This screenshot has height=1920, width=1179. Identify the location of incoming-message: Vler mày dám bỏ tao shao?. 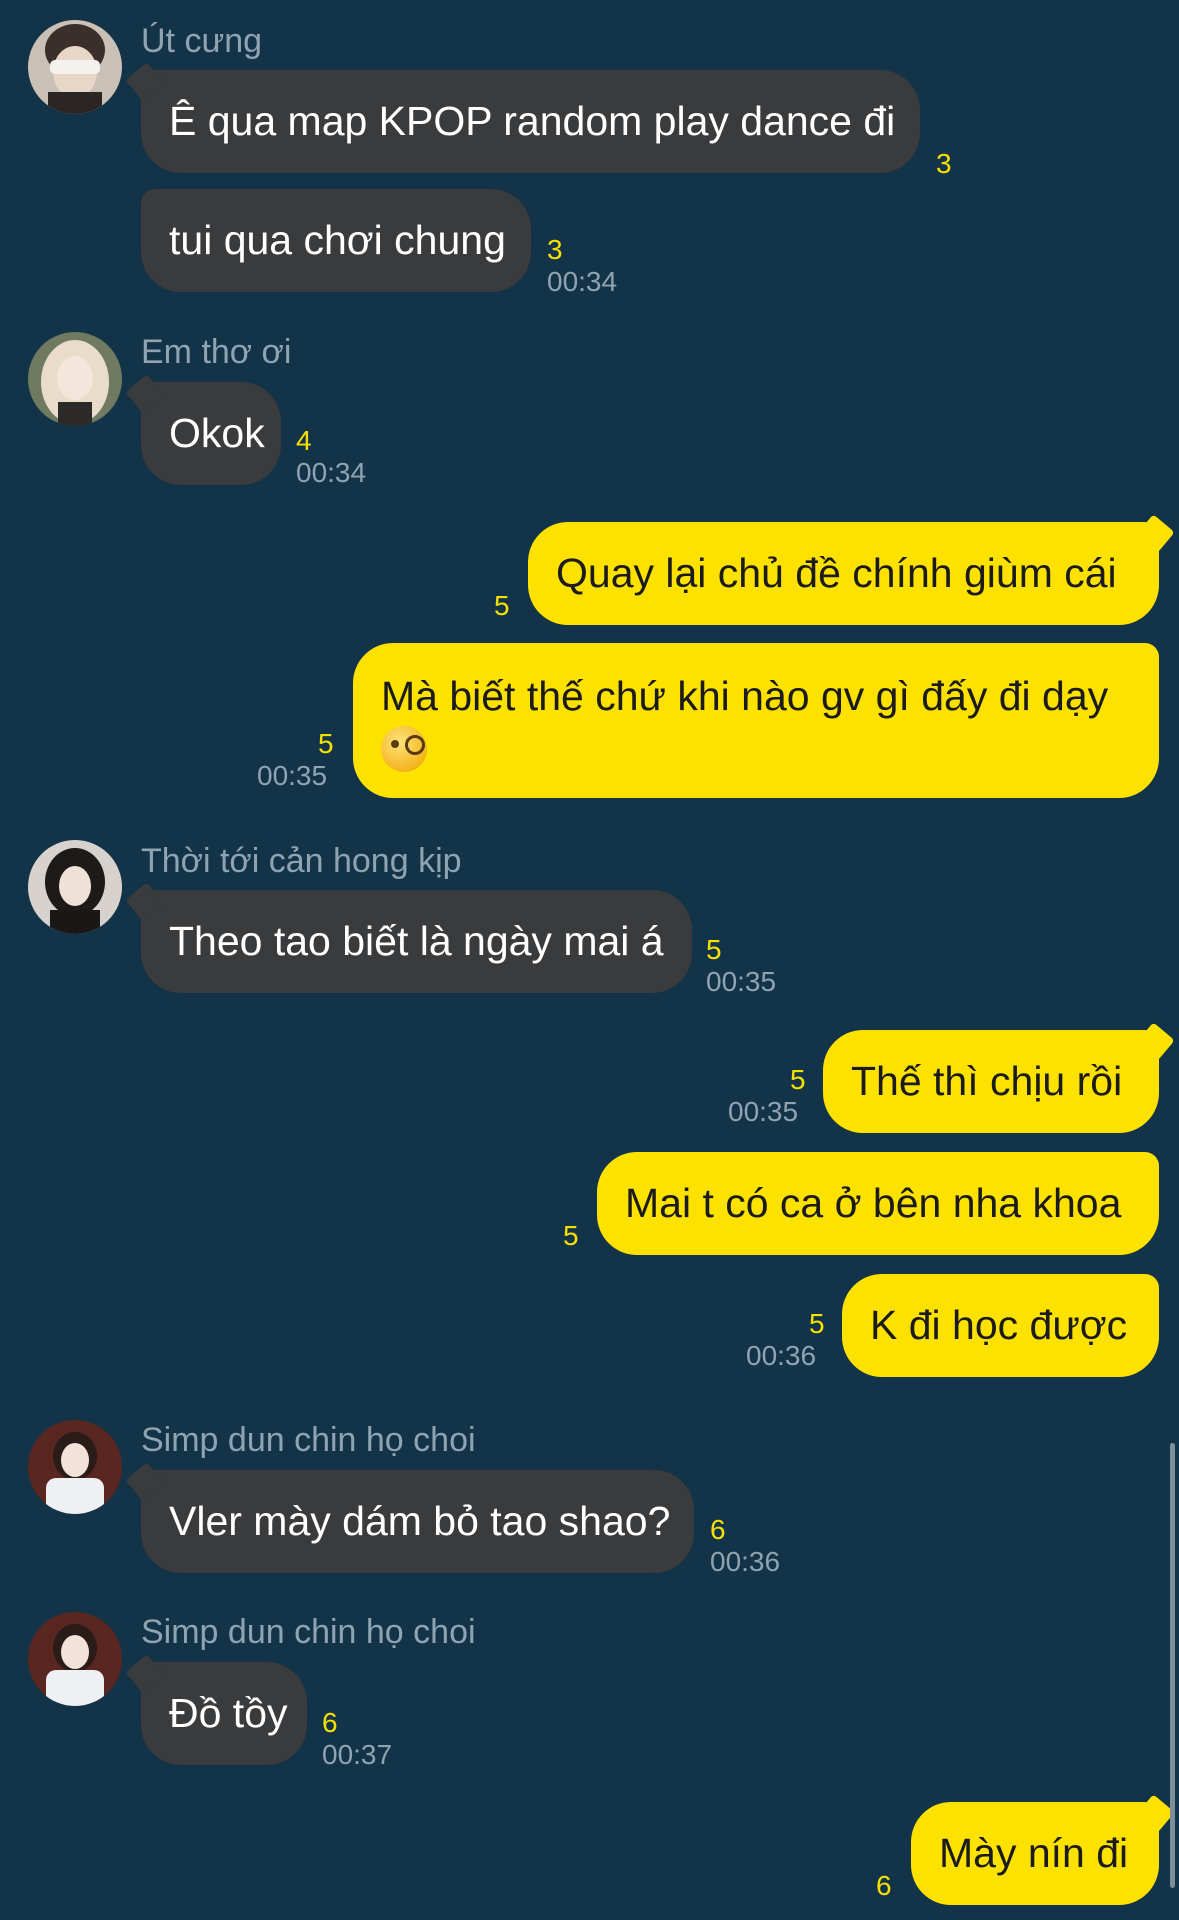
(417, 1521).